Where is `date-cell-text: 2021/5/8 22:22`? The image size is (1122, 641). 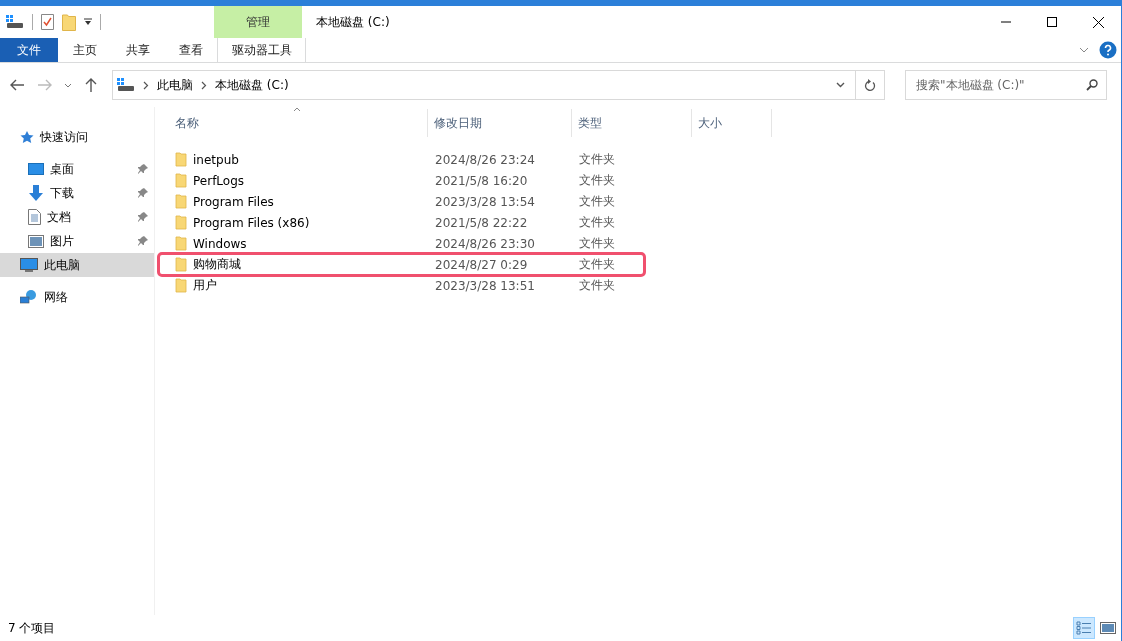 date-cell-text: 2021/5/8 22:22 is located at coordinates (481, 222).